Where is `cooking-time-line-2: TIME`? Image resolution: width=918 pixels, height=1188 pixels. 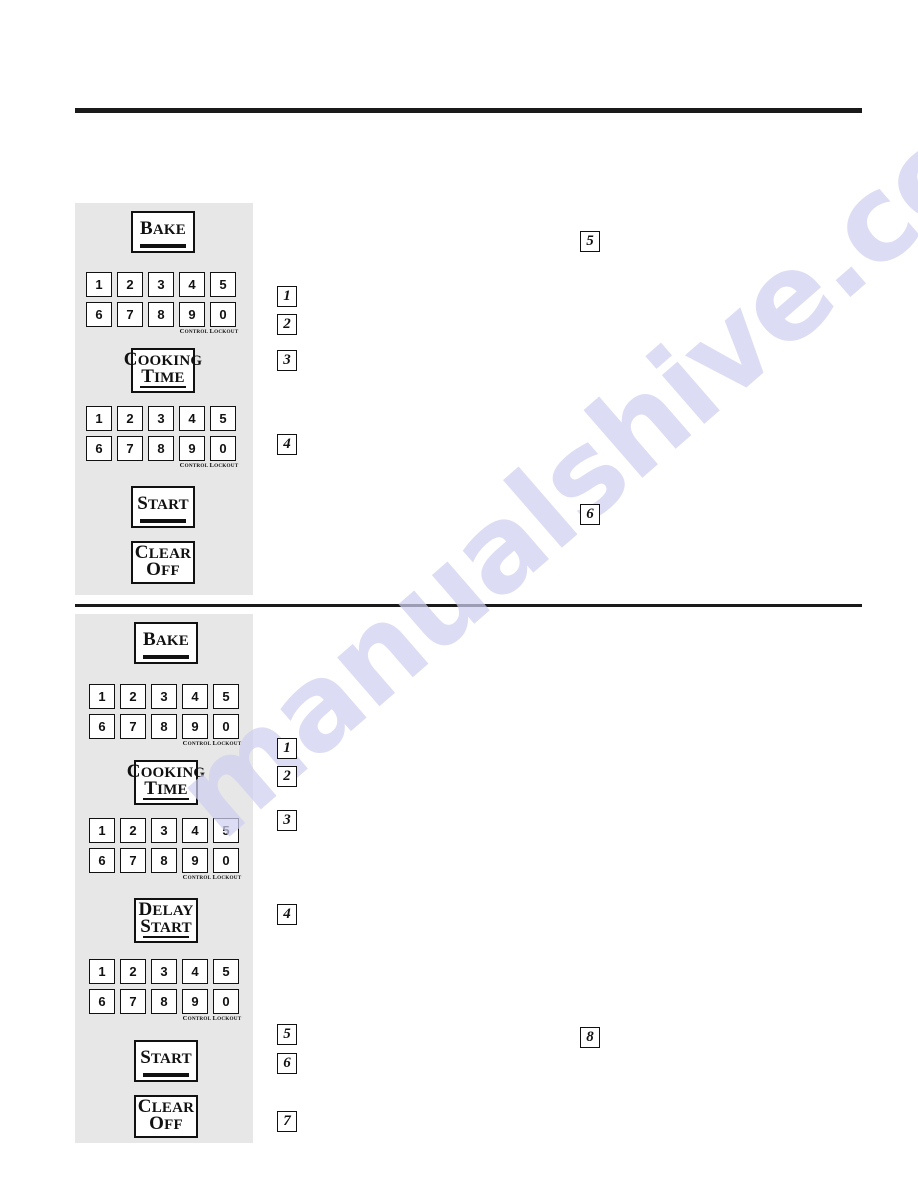
cooking-time-line-2: TIME is located at coordinates (163, 376).